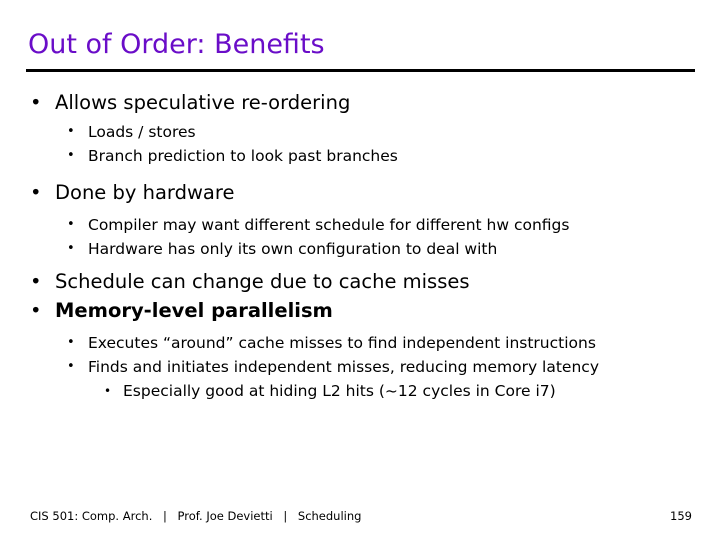 The height and width of the screenshot is (540, 720). Describe the element at coordinates (176, 44) in the screenshot. I see `page-title: Out of Order: Benefits` at that location.